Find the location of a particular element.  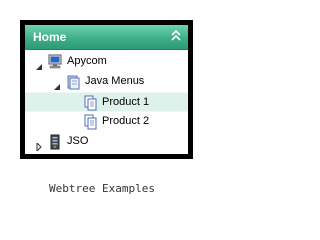

caption: Webtree Examples is located at coordinates (102, 188).